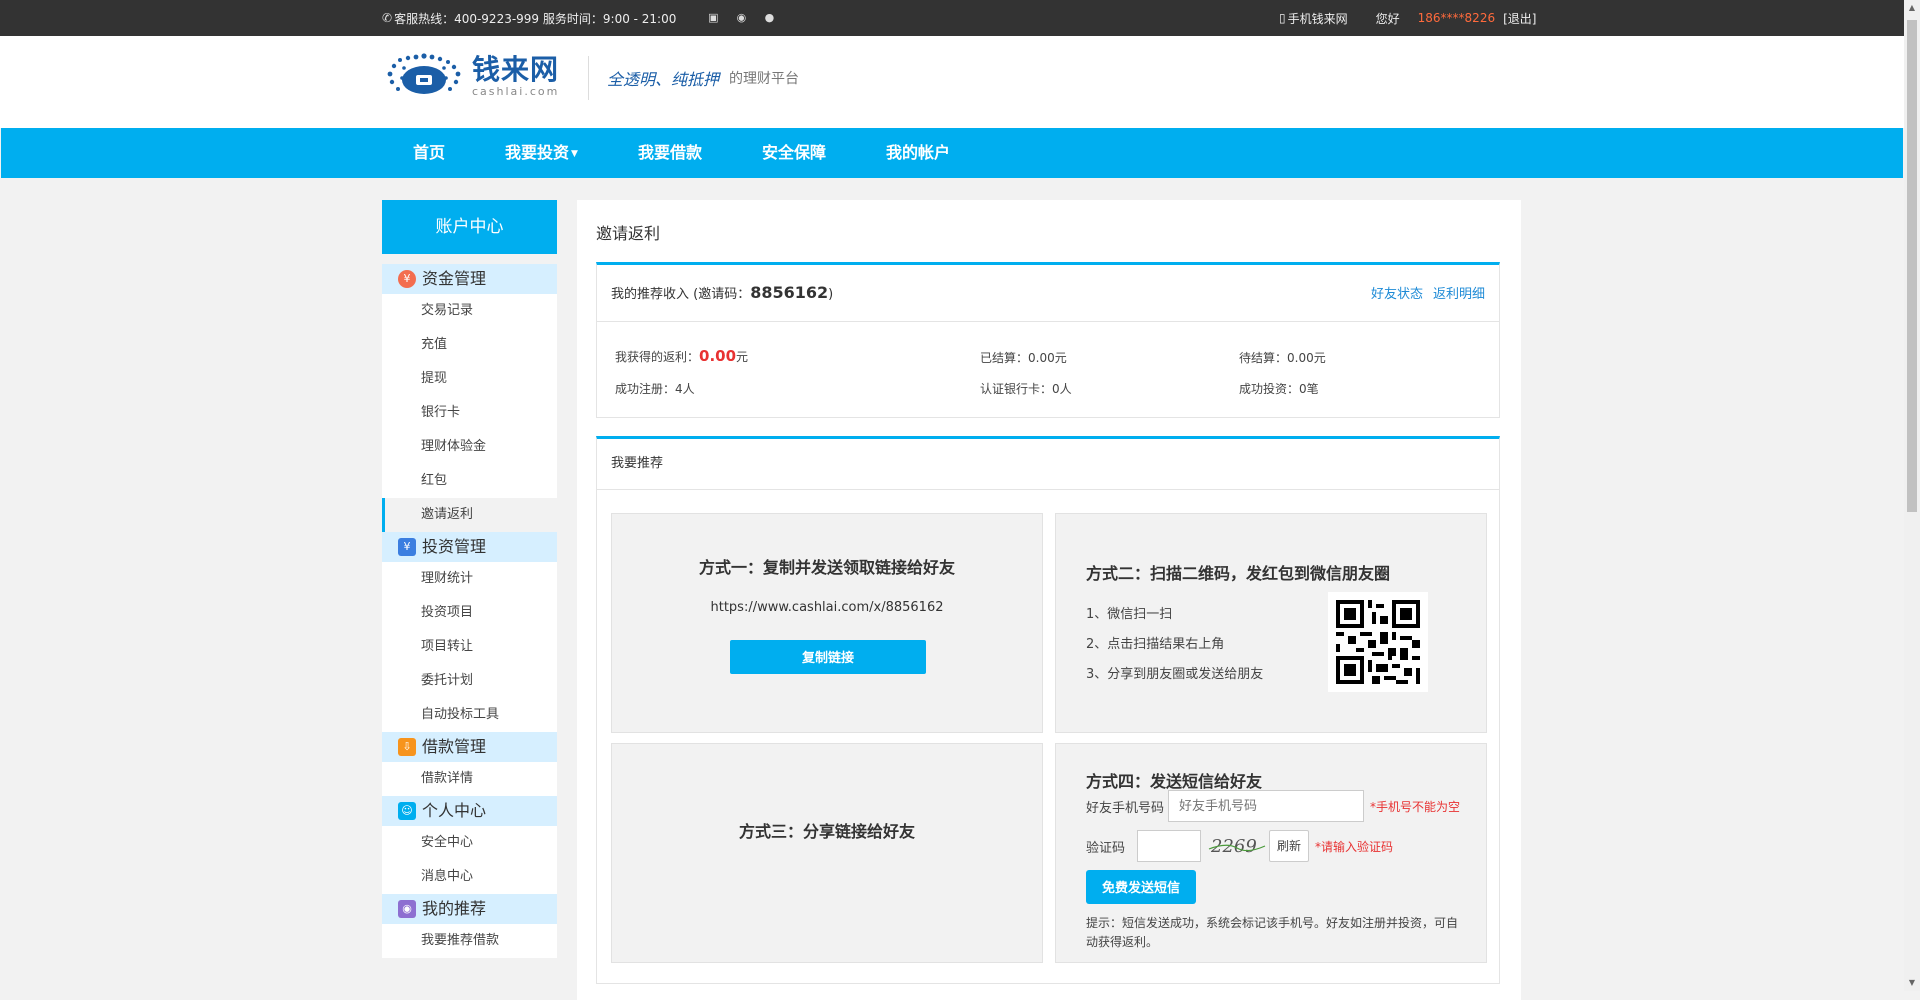 Image resolution: width=1920 pixels, height=1000 pixels. I want to click on nav-security: 安全保障, so click(794, 153).